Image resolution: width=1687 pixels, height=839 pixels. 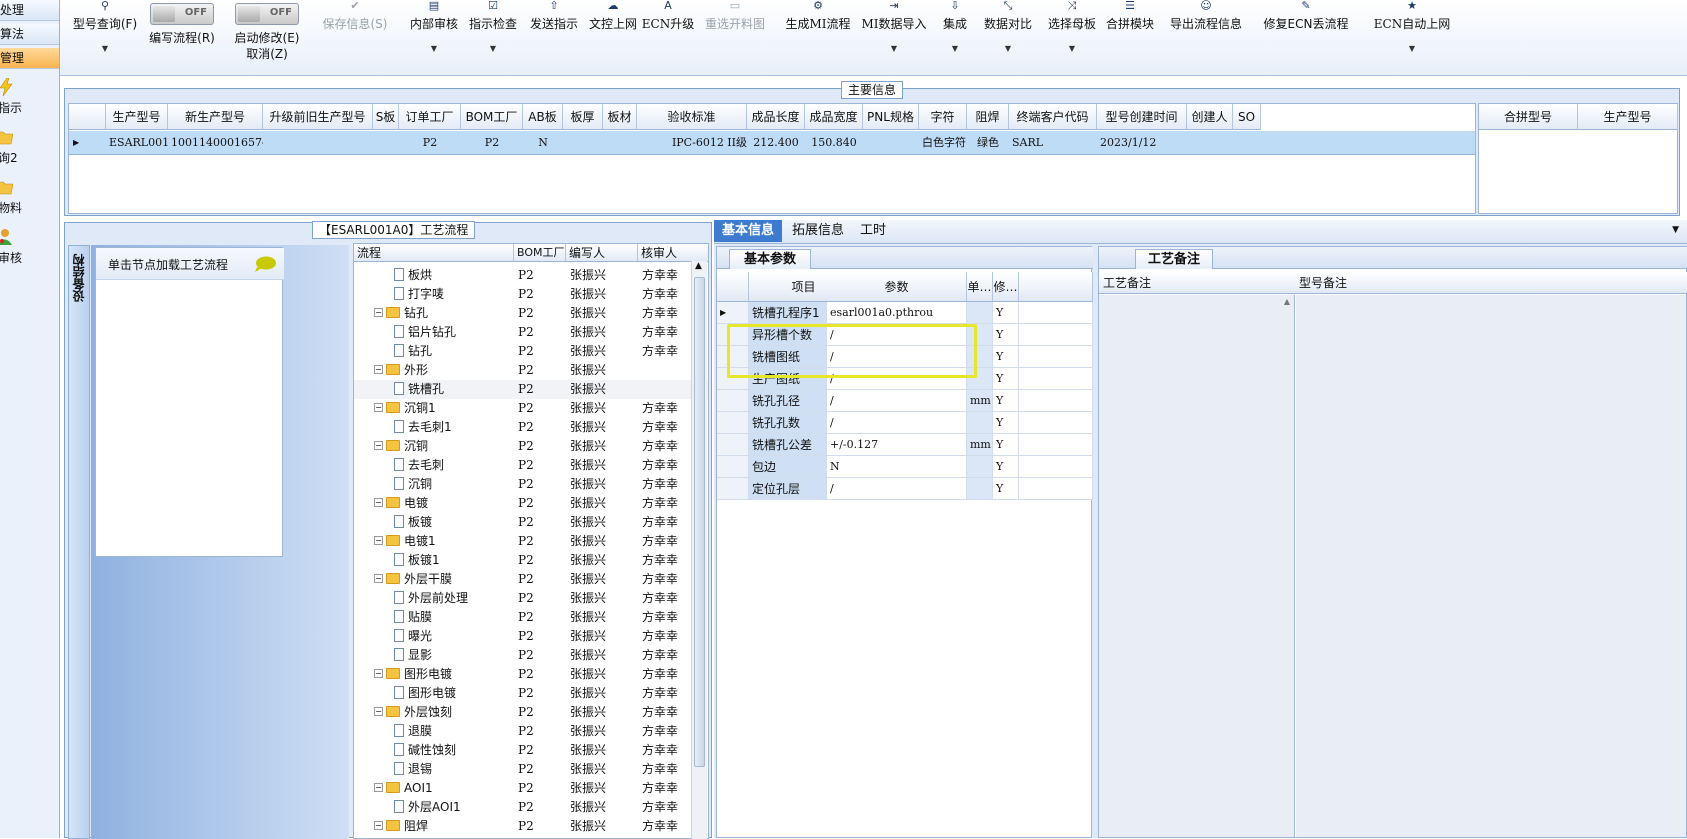 What do you see at coordinates (543, 143) in the screenshot?
I see `main-info-cell: N` at bounding box center [543, 143].